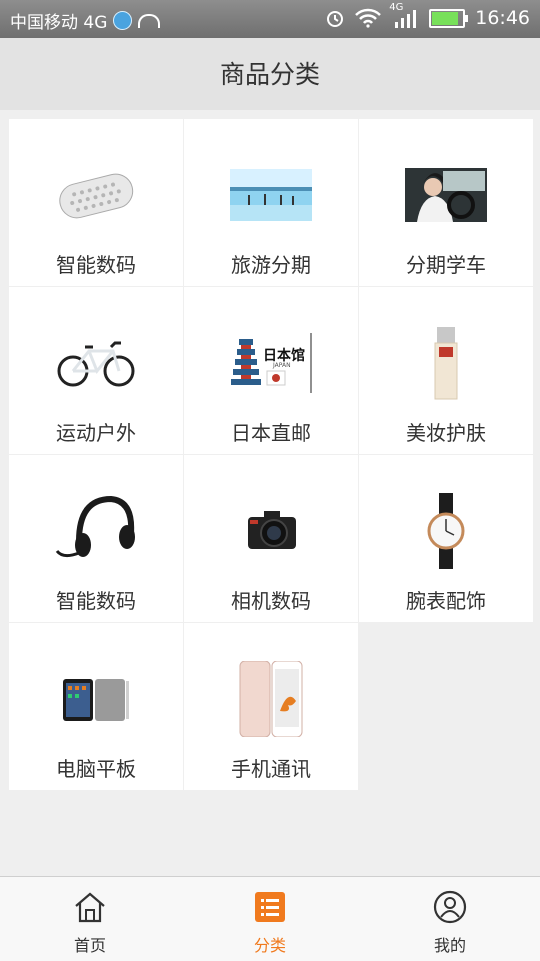 Image resolution: width=540 pixels, height=961 pixels. Describe the element at coordinates (96, 699) in the screenshot. I see `tablet-image` at that location.